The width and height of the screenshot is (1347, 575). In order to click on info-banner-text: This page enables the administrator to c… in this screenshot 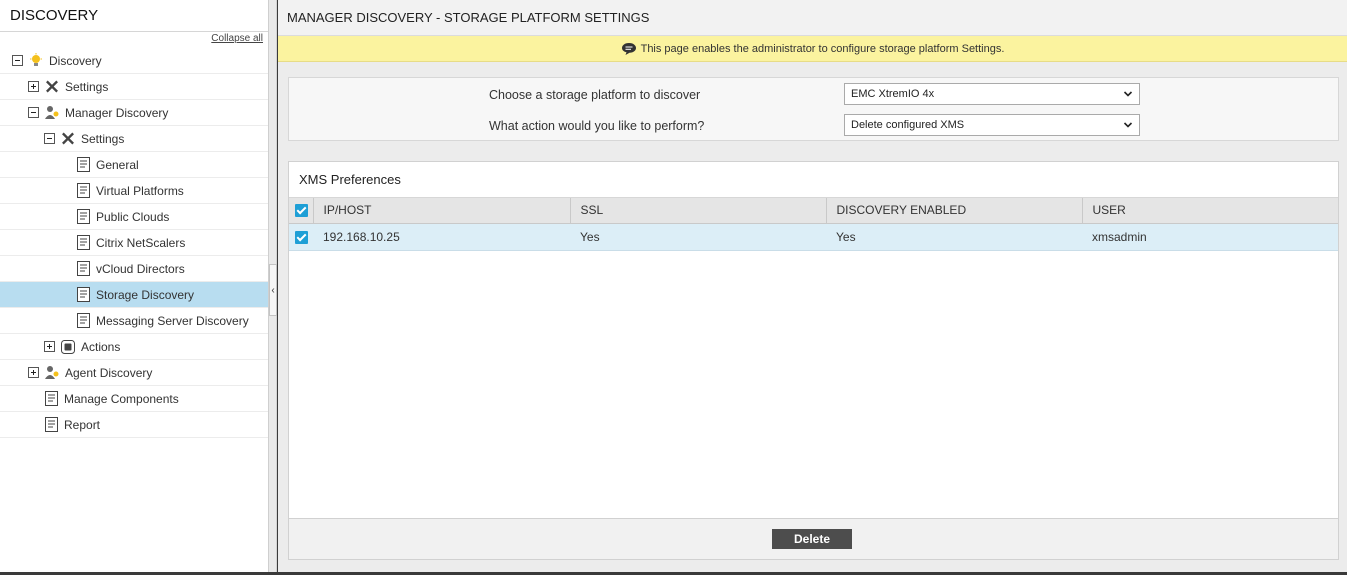, I will do `click(822, 48)`.